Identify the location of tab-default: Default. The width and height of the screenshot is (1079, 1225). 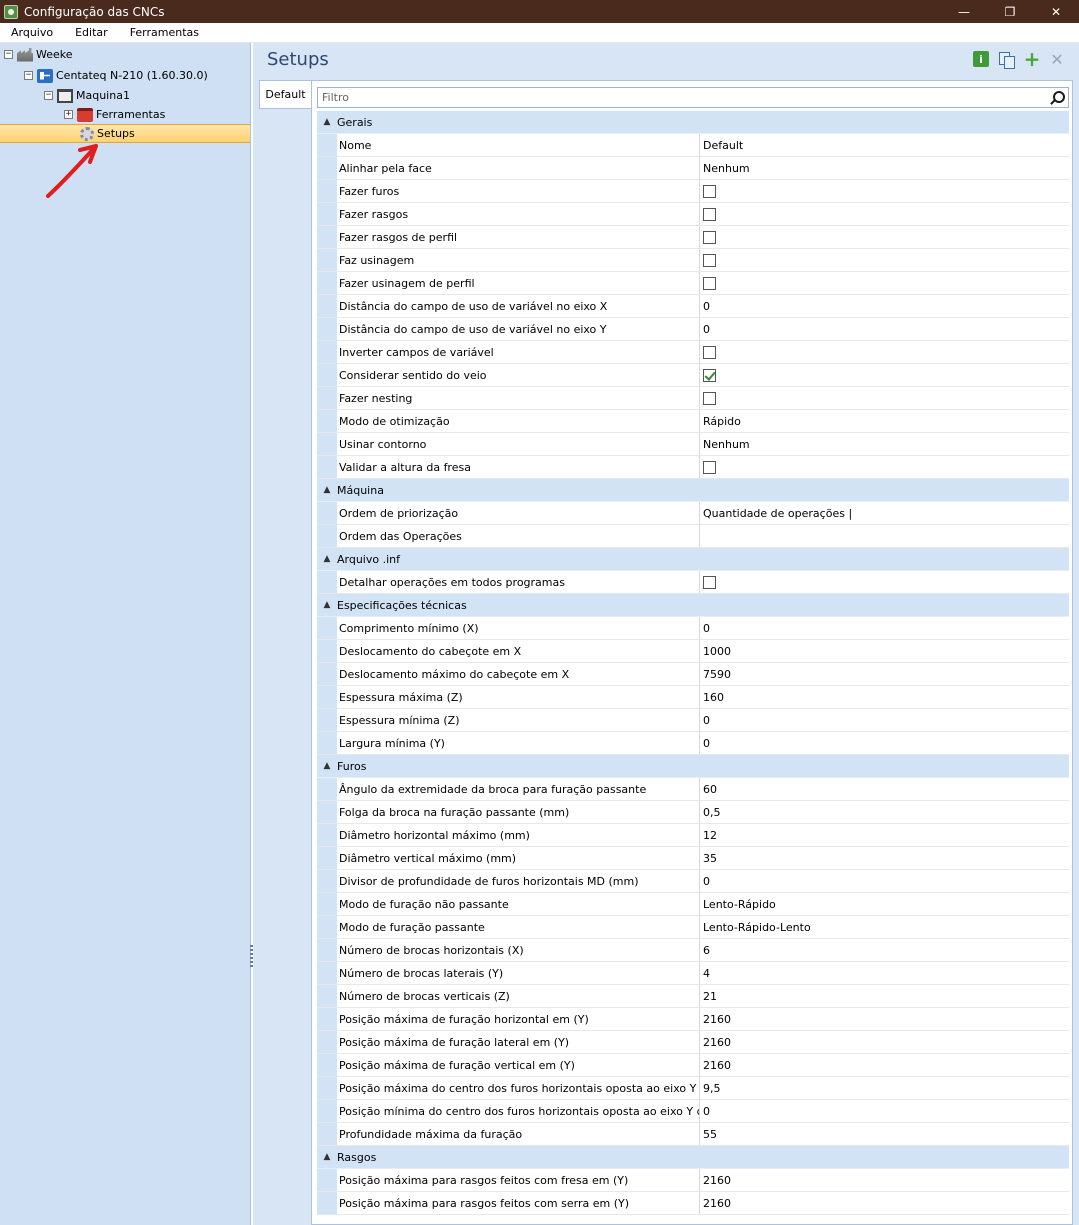
(285, 94).